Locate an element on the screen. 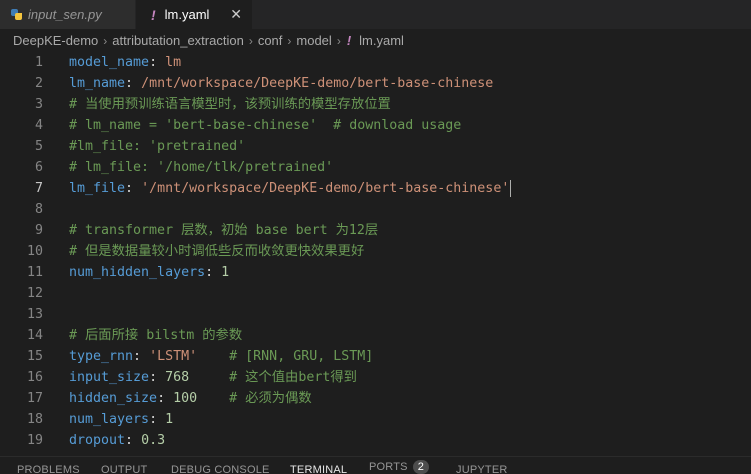 This screenshot has height=474, width=751. line-number: 14 is located at coordinates (34, 335).